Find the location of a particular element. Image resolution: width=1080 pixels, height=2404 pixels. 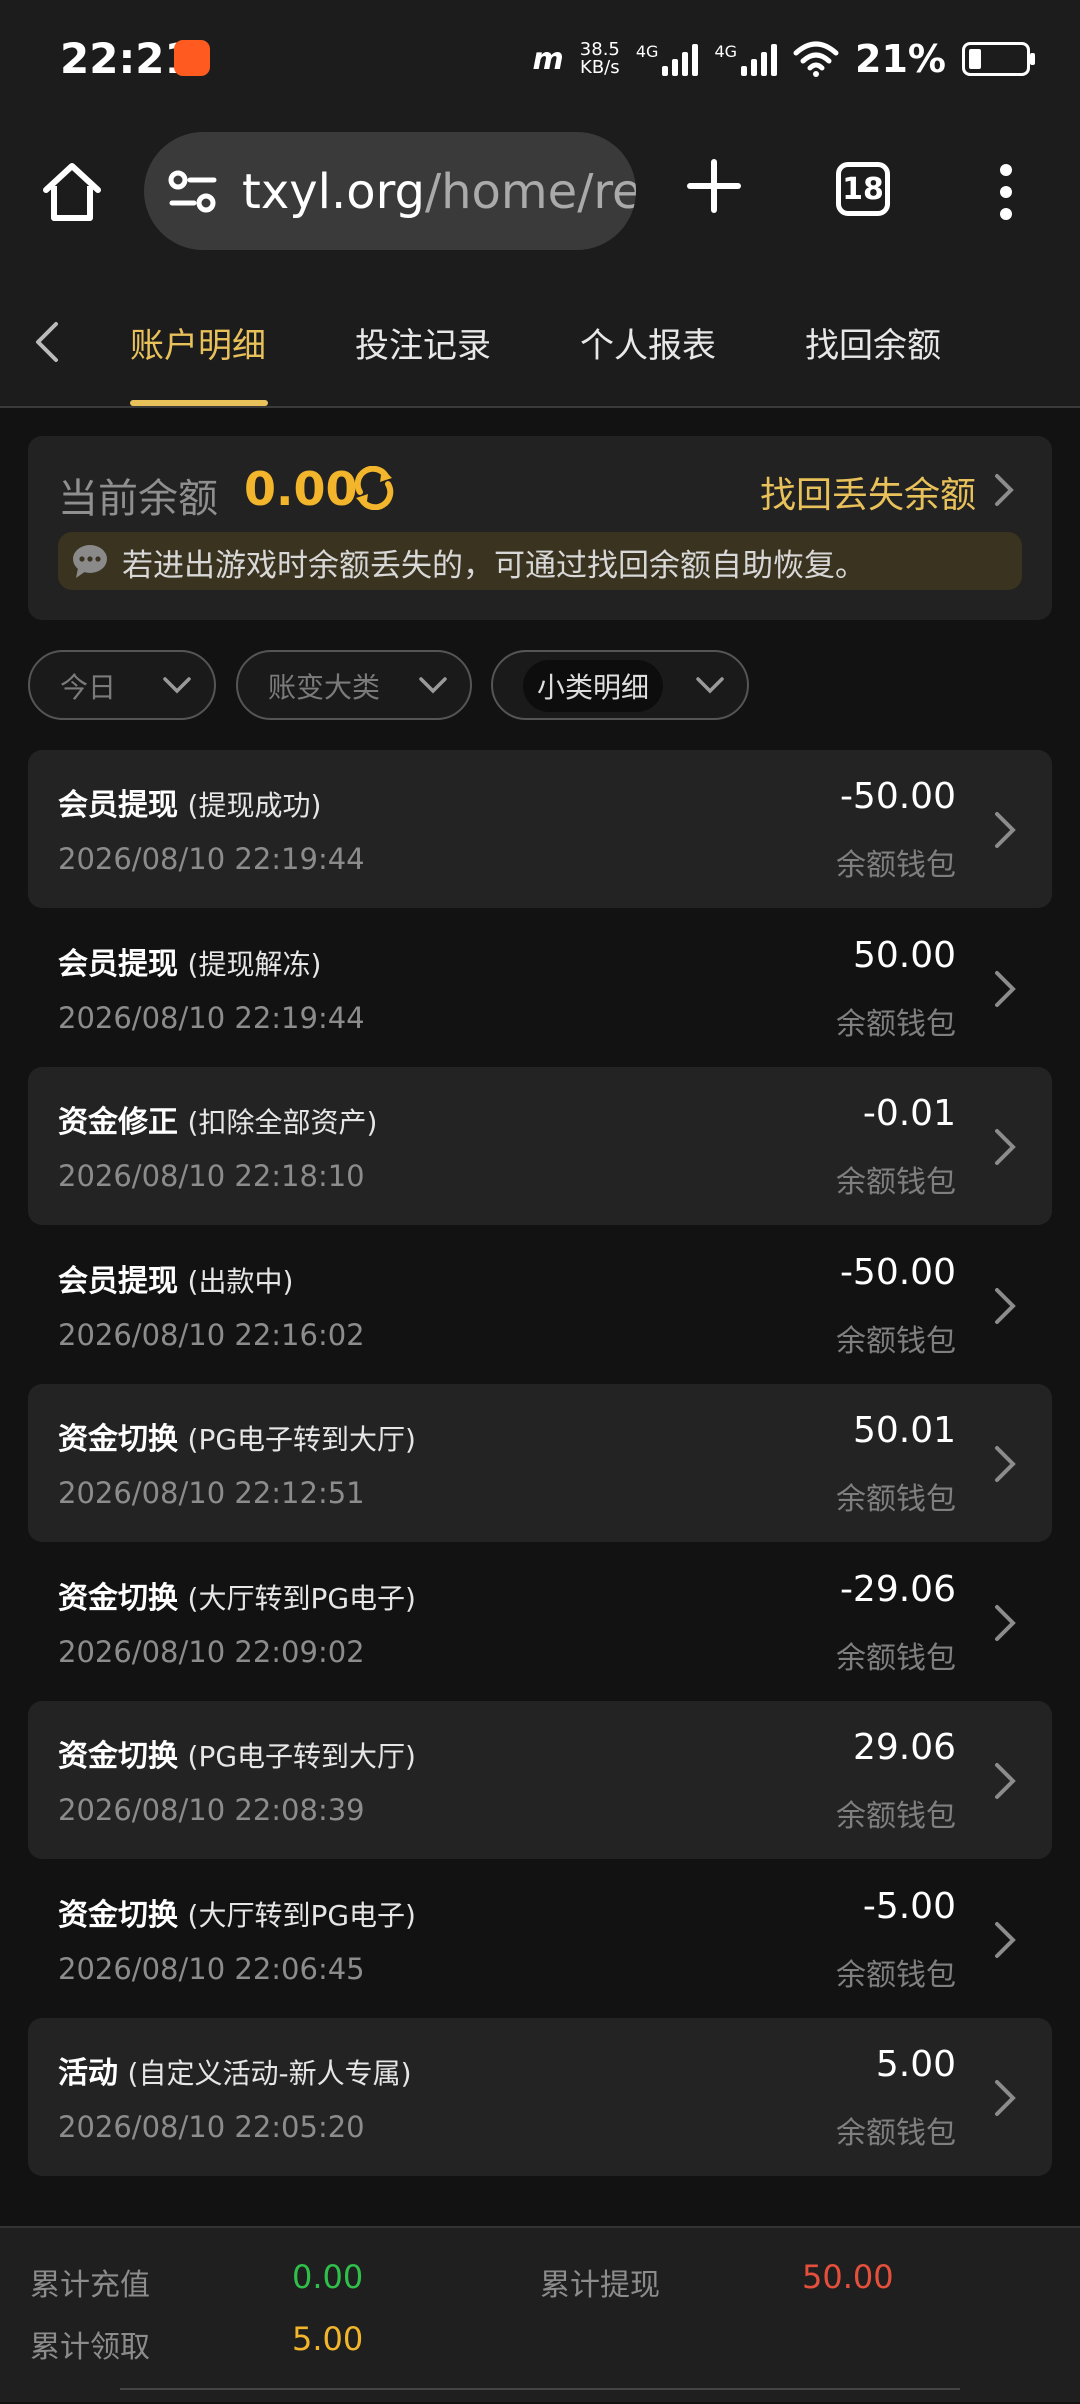

tab-bet-records: 投注记录 is located at coordinates (423, 342).